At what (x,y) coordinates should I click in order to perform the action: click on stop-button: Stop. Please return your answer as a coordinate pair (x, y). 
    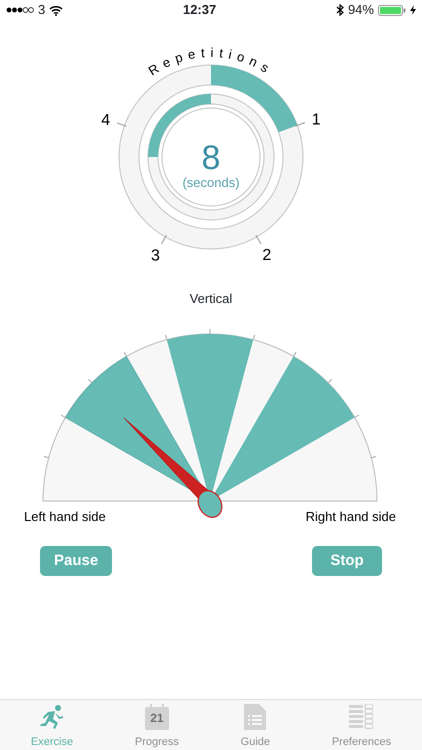
    Looking at the image, I should click on (347, 561).